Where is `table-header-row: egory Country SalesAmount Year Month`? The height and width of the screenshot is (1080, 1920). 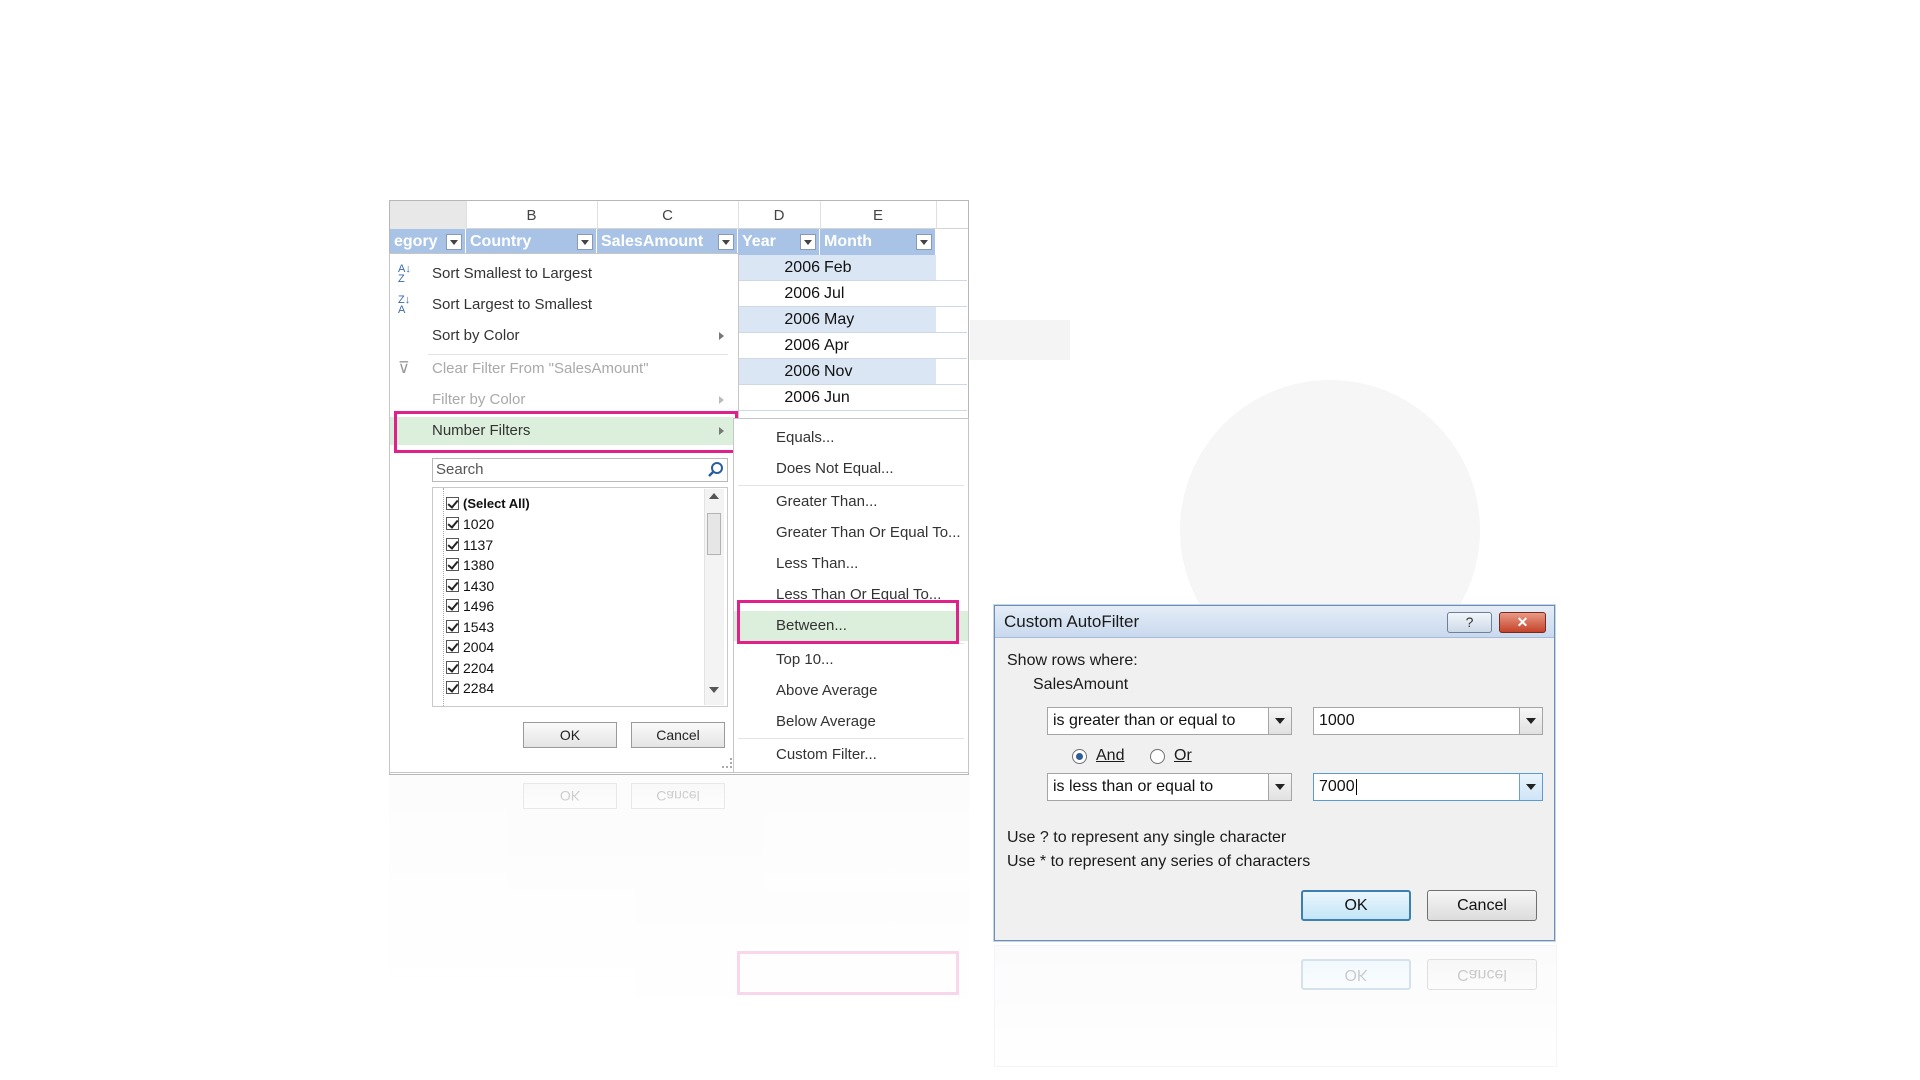 table-header-row: egory Country SalesAmount Year Month is located at coordinates (679, 242).